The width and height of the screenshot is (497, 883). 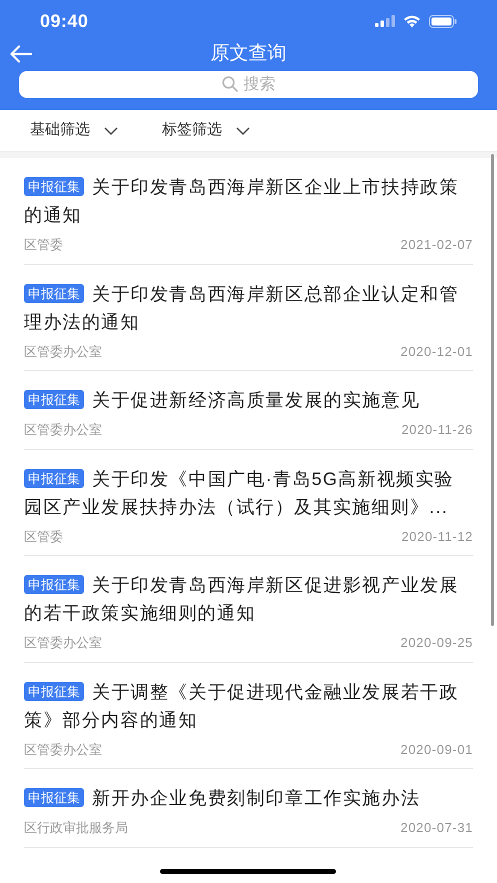 I want to click on article-item: 申报征集 关于调整《关于促进现代金融业发展若干政策》部分内容的通知 区管委办公室 2020-09-01, so click(x=248, y=715).